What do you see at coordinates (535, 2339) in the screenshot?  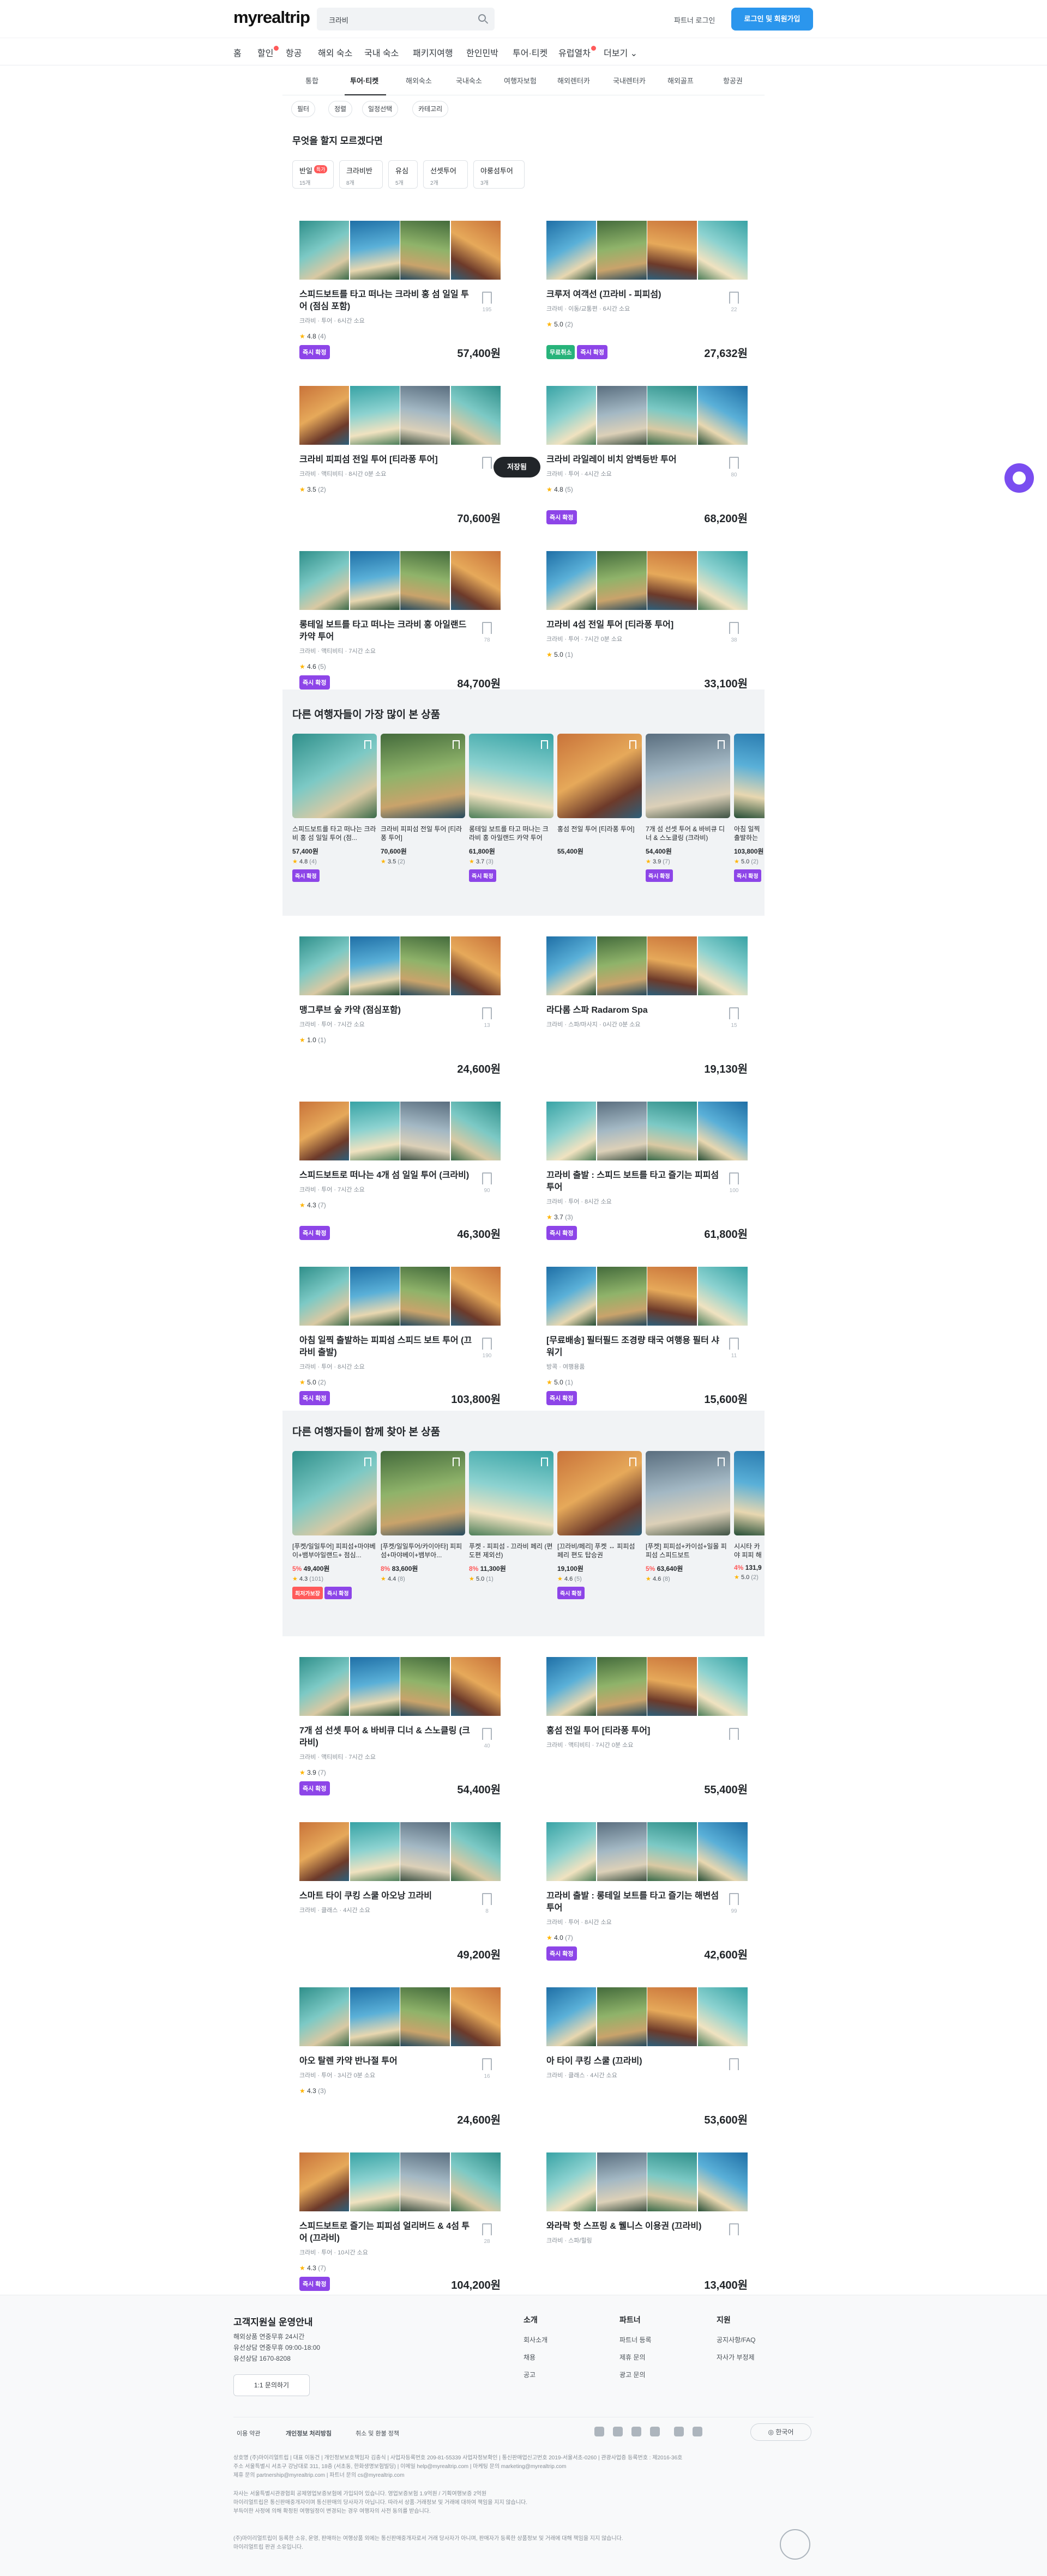 I see `footer-link: 회사소개` at bounding box center [535, 2339].